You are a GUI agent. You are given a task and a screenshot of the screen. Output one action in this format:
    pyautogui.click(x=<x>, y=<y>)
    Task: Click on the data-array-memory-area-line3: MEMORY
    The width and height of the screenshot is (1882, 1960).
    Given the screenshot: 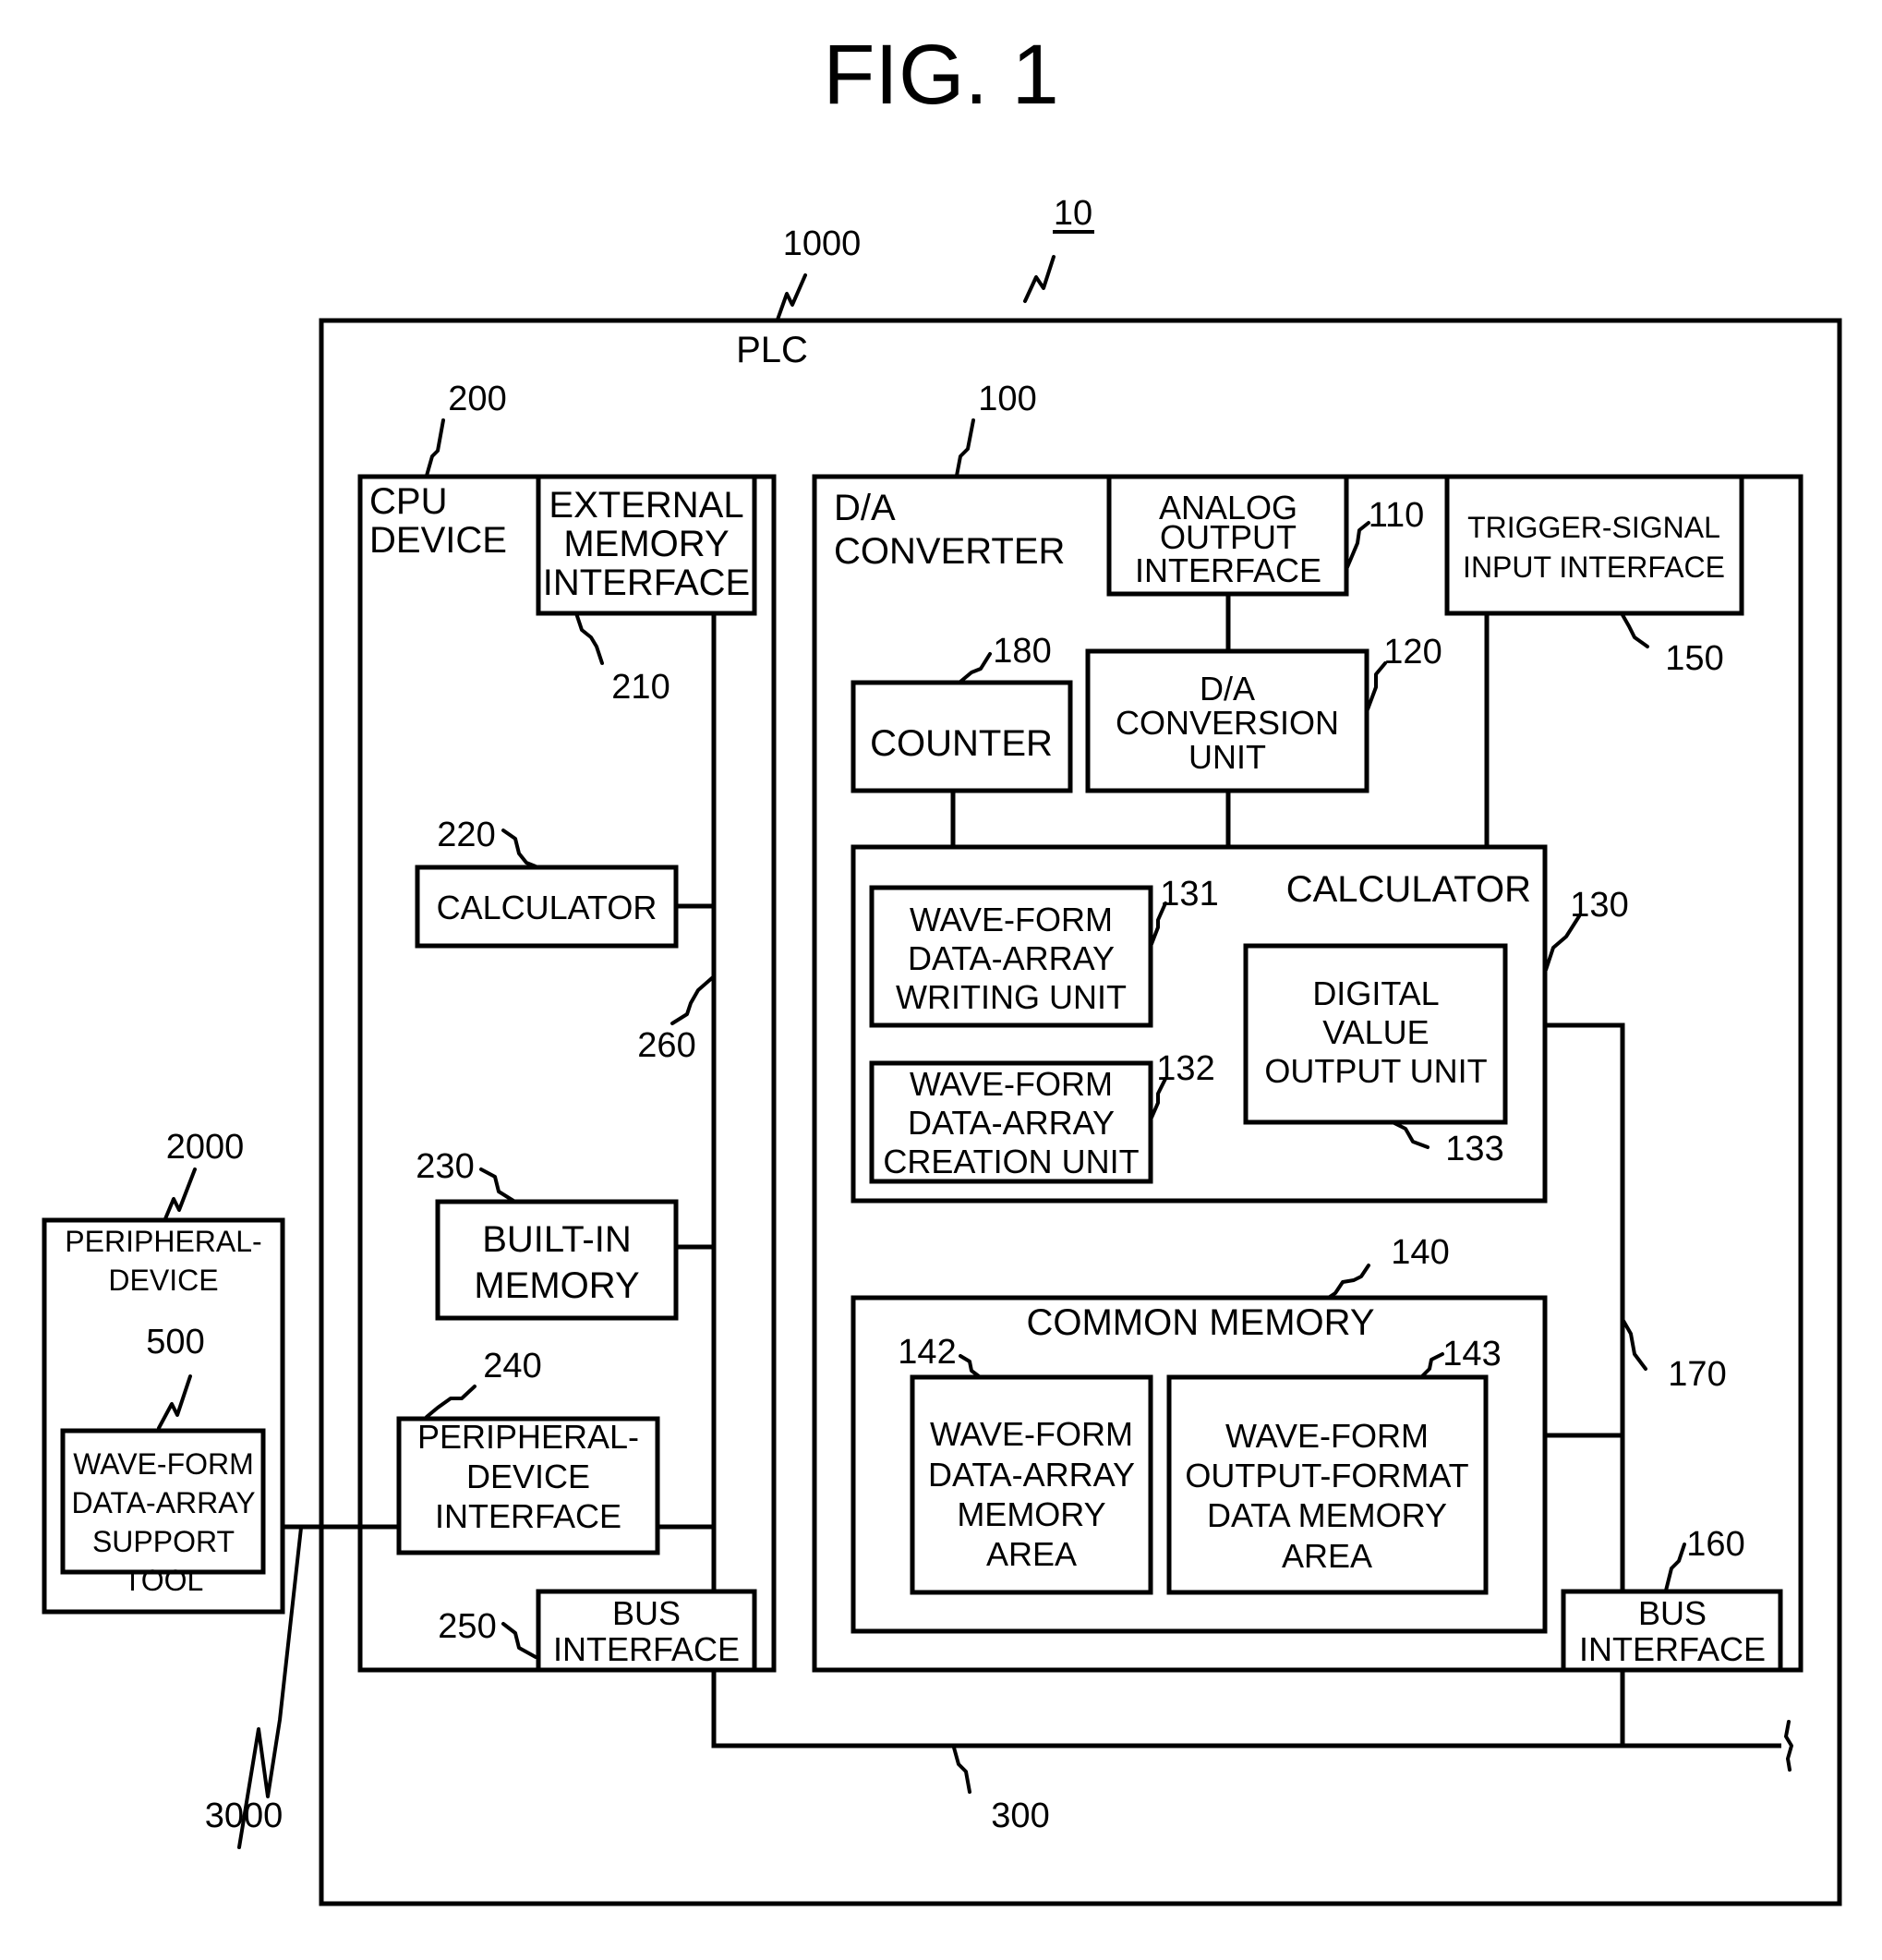 What is the action you would take?
    pyautogui.click(x=1031, y=1514)
    